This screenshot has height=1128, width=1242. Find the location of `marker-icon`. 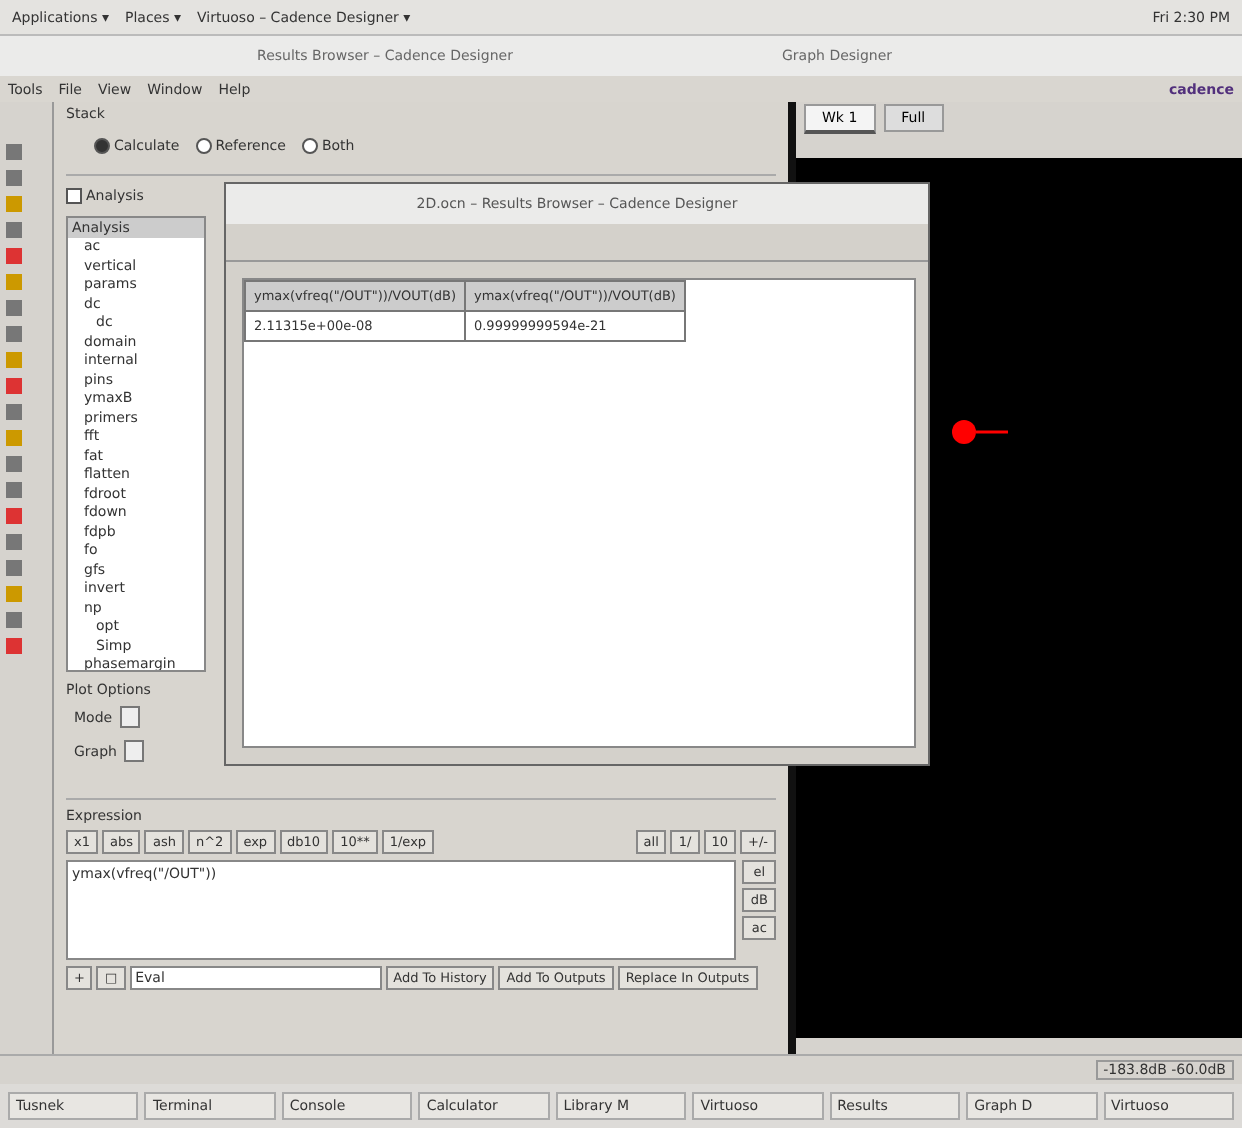

marker-icon is located at coordinates (982, 432).